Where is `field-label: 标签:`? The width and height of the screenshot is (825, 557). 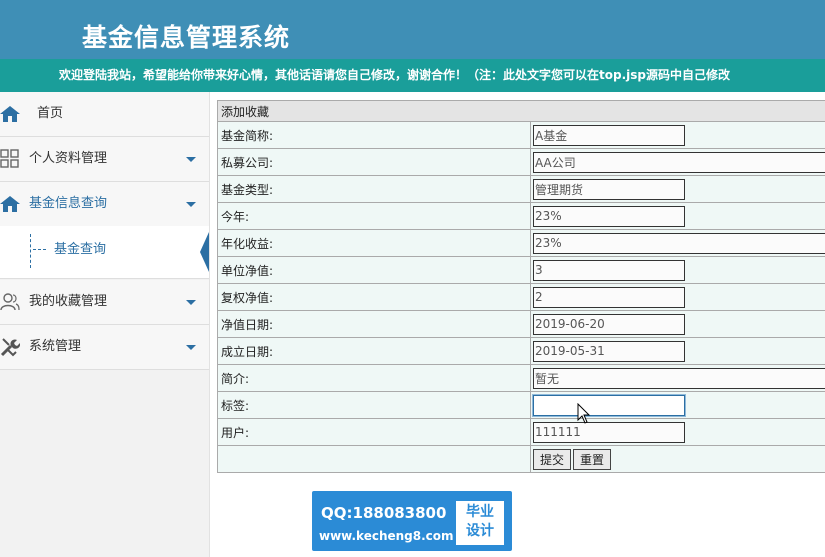
field-label: 标签: is located at coordinates (374, 405).